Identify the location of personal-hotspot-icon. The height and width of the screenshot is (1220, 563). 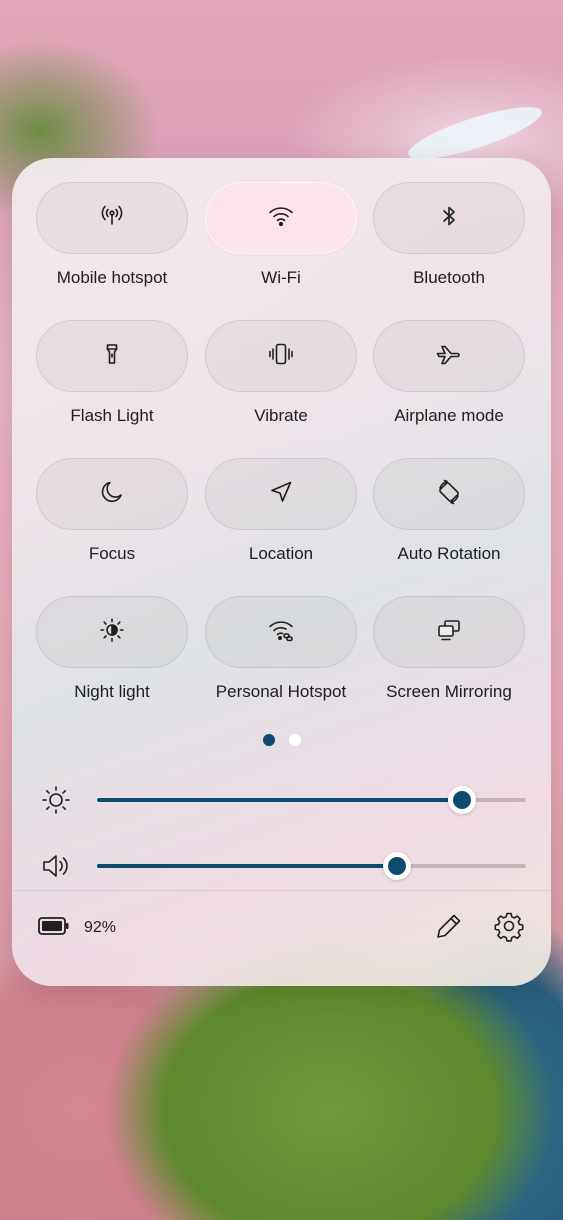
(281, 632).